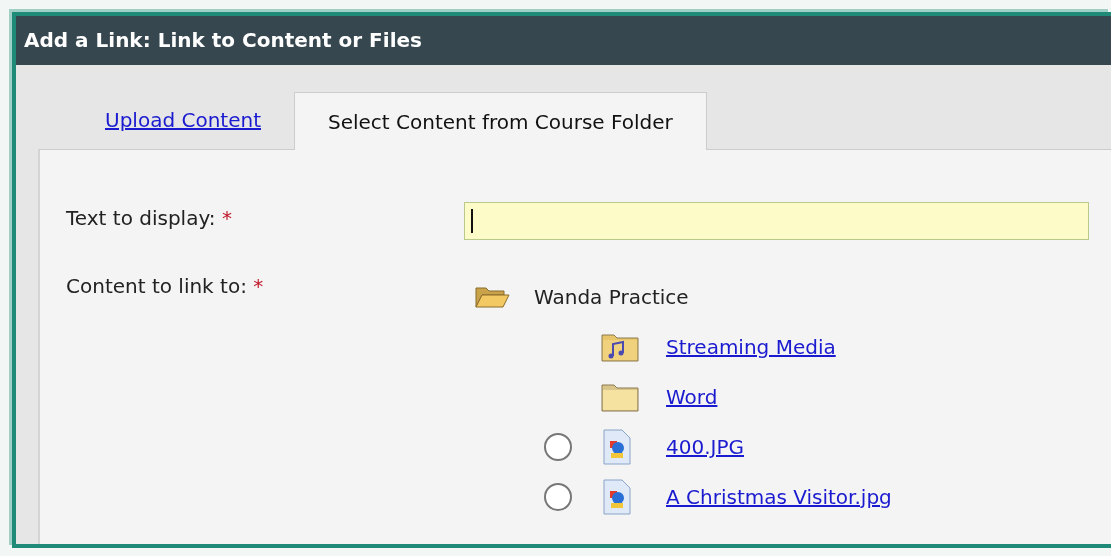  What do you see at coordinates (779, 497) in the screenshot?
I see `file-link: A Christmas Visitor.jpg` at bounding box center [779, 497].